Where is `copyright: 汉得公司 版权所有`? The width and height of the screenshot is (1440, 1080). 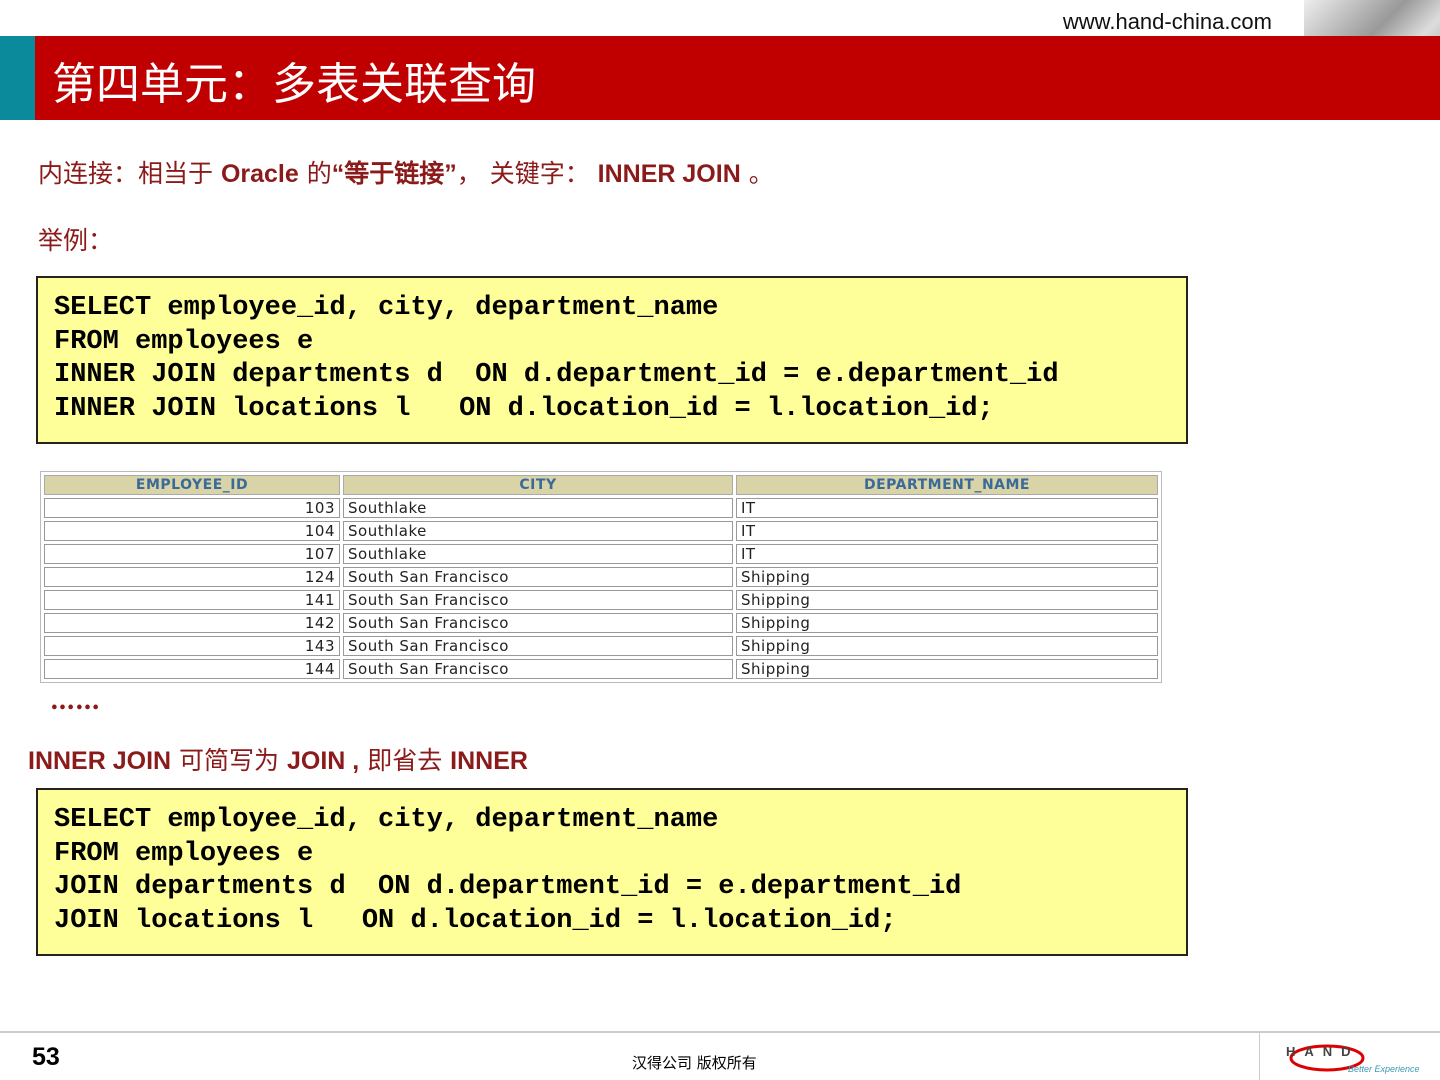 copyright: 汉得公司 版权所有 is located at coordinates (694, 1063).